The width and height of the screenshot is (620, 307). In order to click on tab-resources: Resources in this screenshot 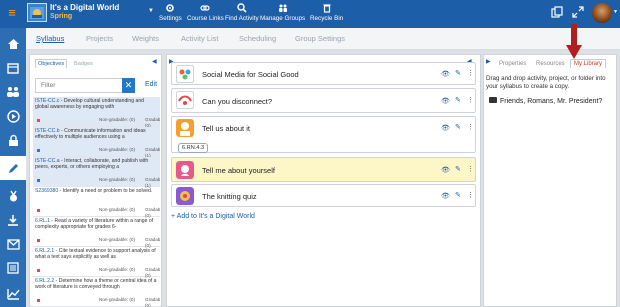, I will do `click(550, 64)`.